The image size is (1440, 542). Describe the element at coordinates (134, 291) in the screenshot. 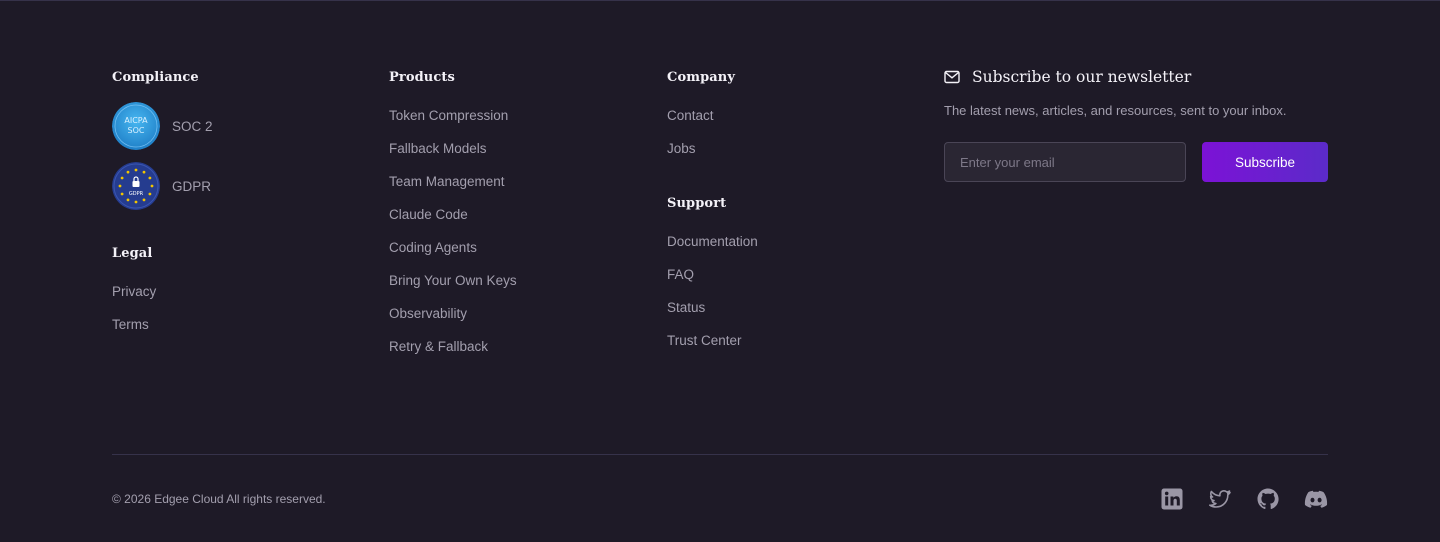

I see `footer-link-privacy: Privacy` at that location.